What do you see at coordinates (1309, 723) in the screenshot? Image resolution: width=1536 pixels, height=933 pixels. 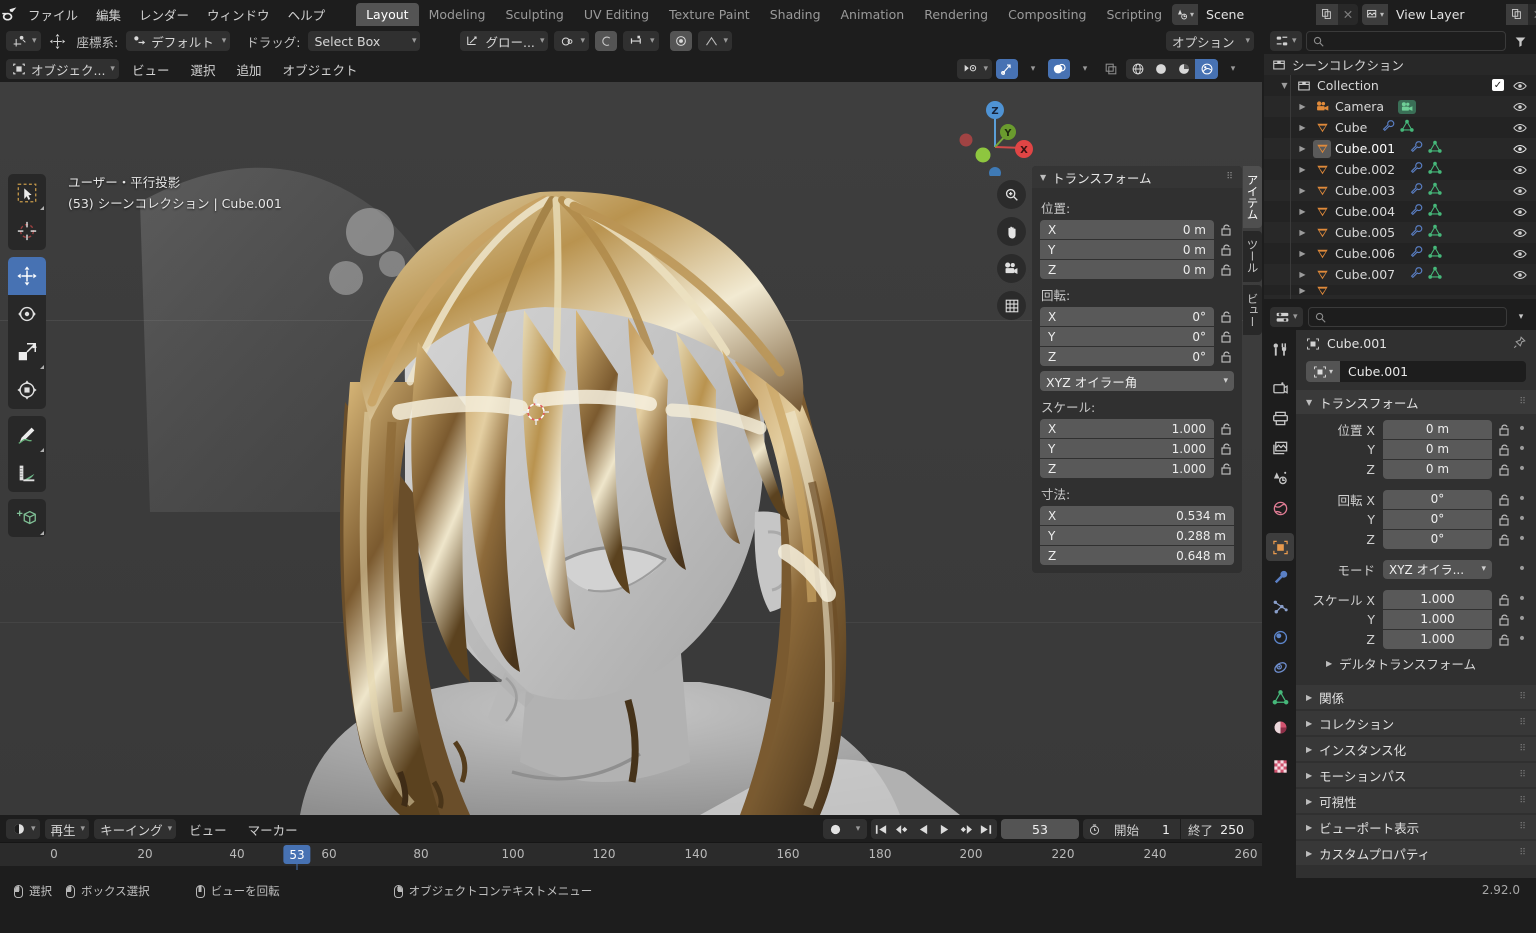 I see `collections-expand-icon: ▶` at bounding box center [1309, 723].